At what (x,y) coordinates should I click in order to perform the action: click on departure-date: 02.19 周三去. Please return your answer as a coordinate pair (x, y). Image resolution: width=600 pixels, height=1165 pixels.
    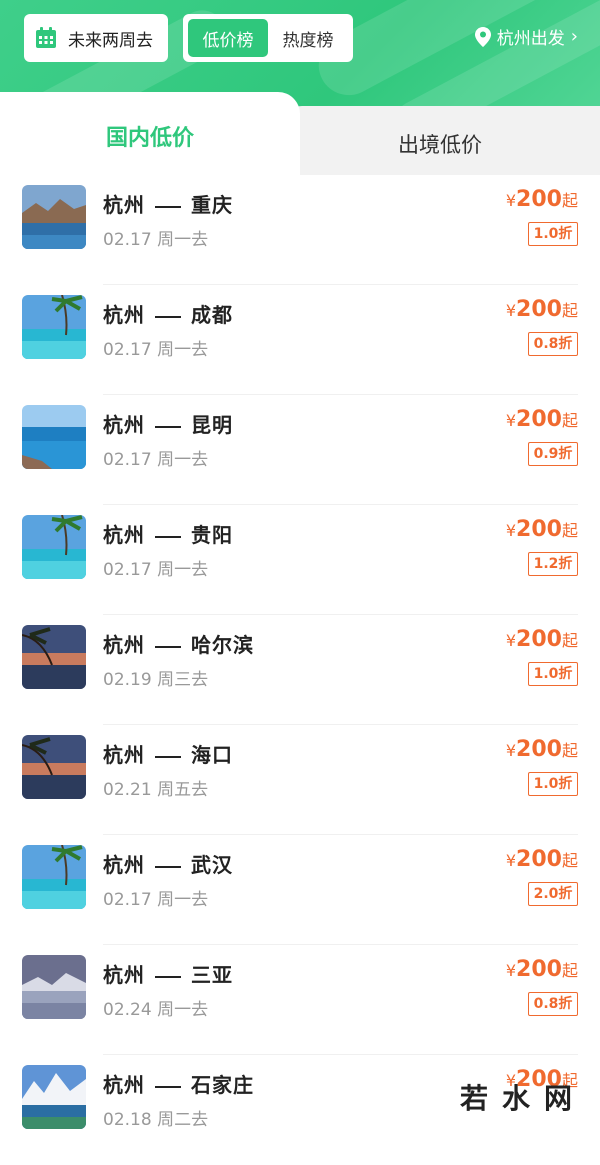
    Looking at the image, I should click on (156, 680).